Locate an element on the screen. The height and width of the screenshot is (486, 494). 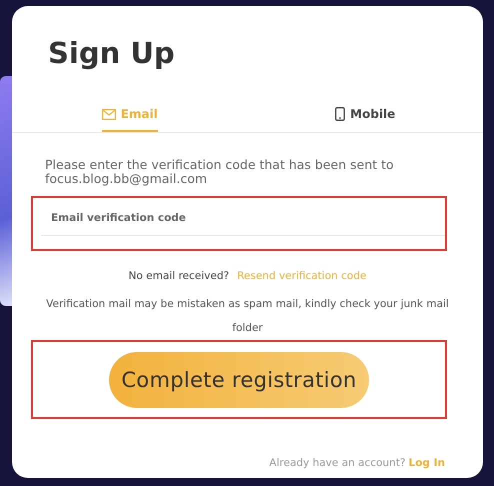
instruction-text: Please enter the verification code that has been sent to focus.blog.bb@gmail.com is located at coordinates (220, 172).